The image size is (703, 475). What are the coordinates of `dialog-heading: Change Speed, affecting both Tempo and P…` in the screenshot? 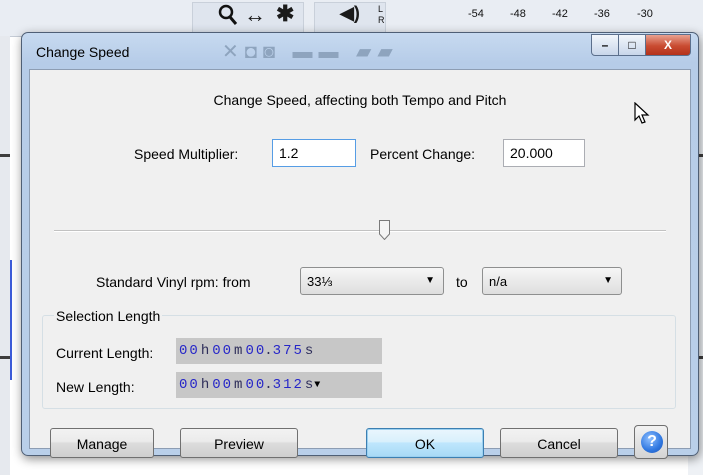 It's located at (360, 100).